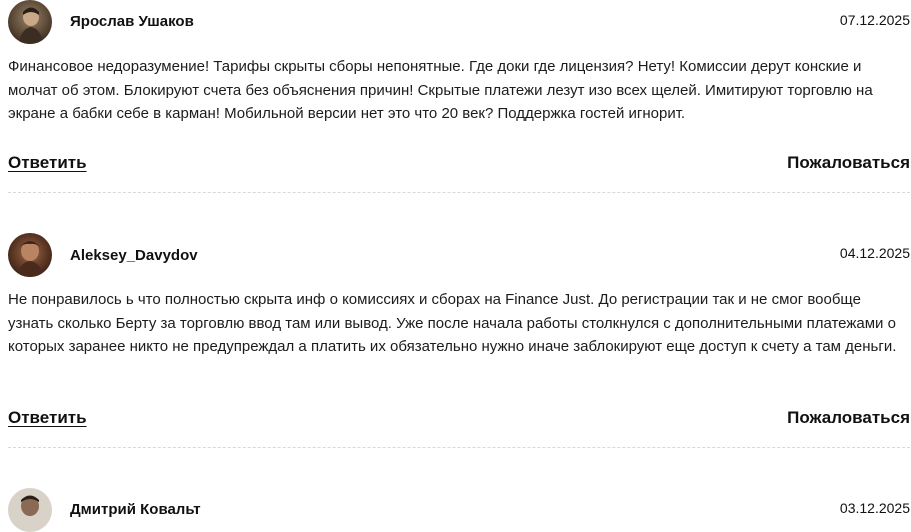  Describe the element at coordinates (874, 508) in the screenshot. I see `review-date: 03.12.2025` at that location.